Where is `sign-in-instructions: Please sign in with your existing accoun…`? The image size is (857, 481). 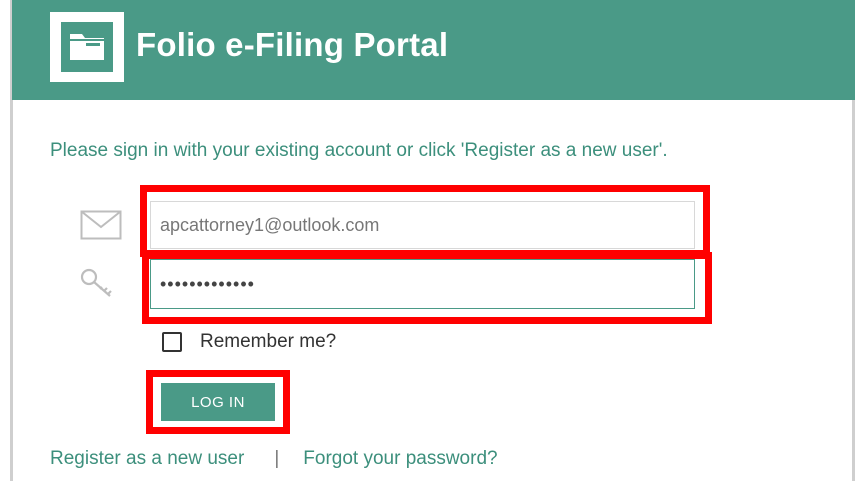
sign-in-instructions: Please sign in with your existing accoun… is located at coordinates (359, 150).